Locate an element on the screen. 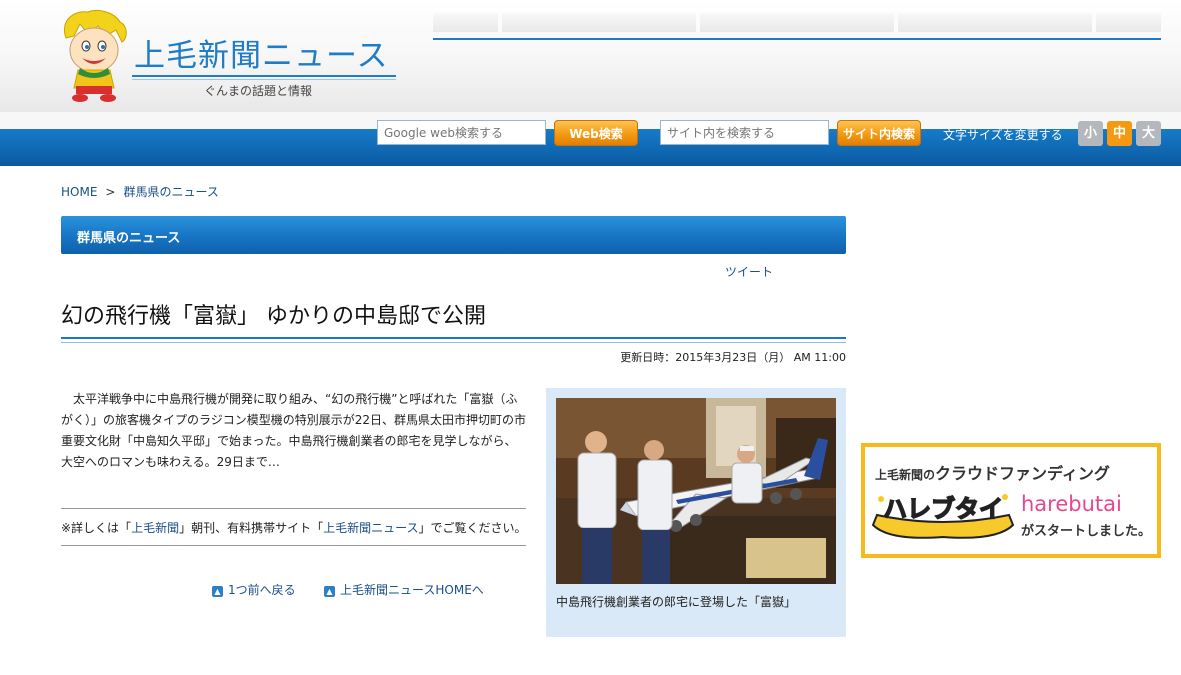  site-logo: 上毛新聞ニュース ぐんまの話題と情報 is located at coordinates (230, 56).